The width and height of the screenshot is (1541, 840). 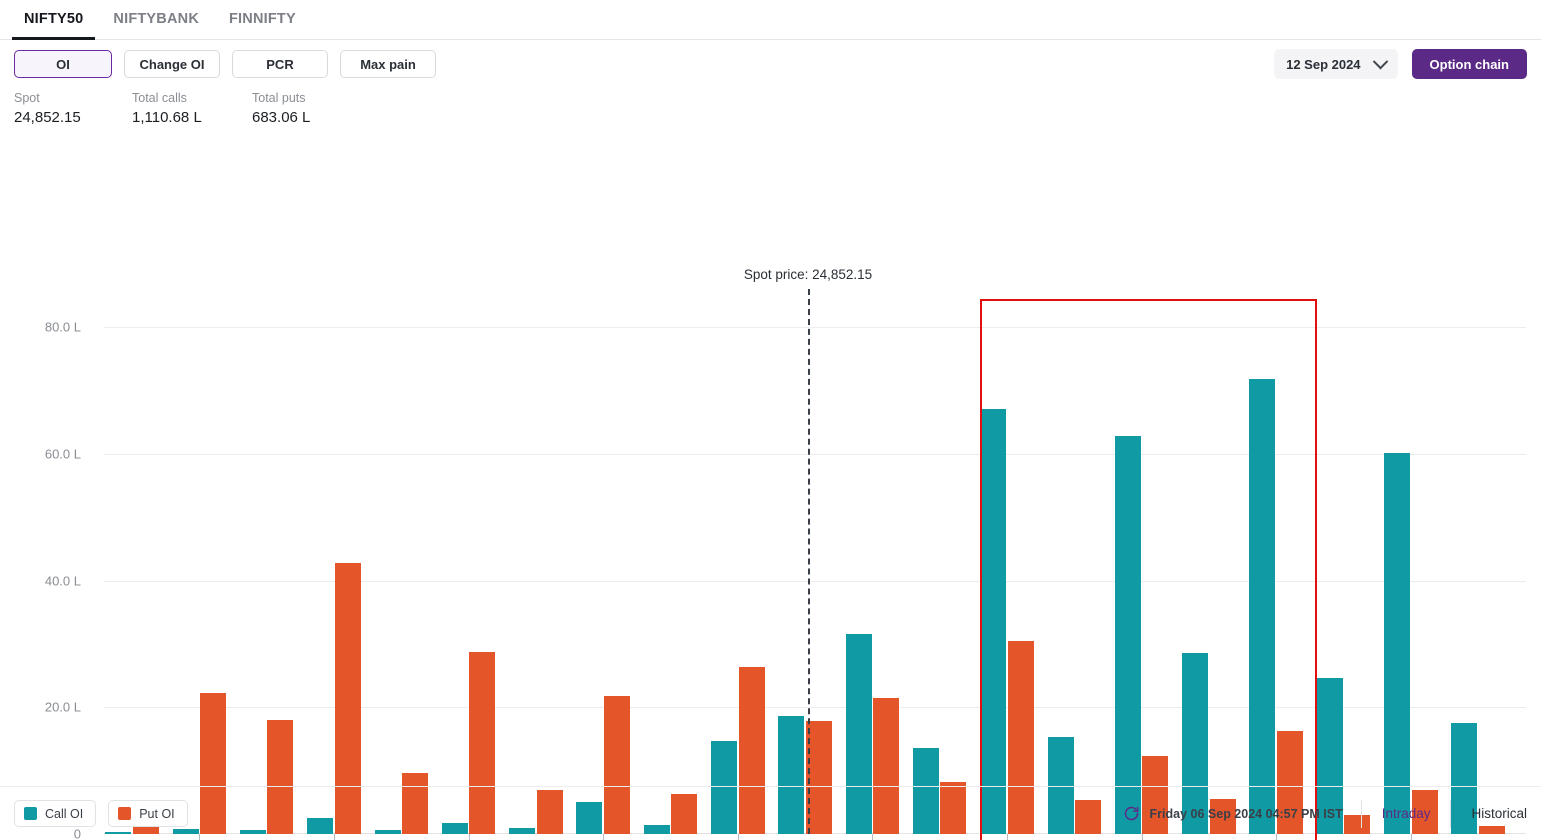 I want to click on expiry-date-value: 12 Sep 2024, so click(x=1323, y=64).